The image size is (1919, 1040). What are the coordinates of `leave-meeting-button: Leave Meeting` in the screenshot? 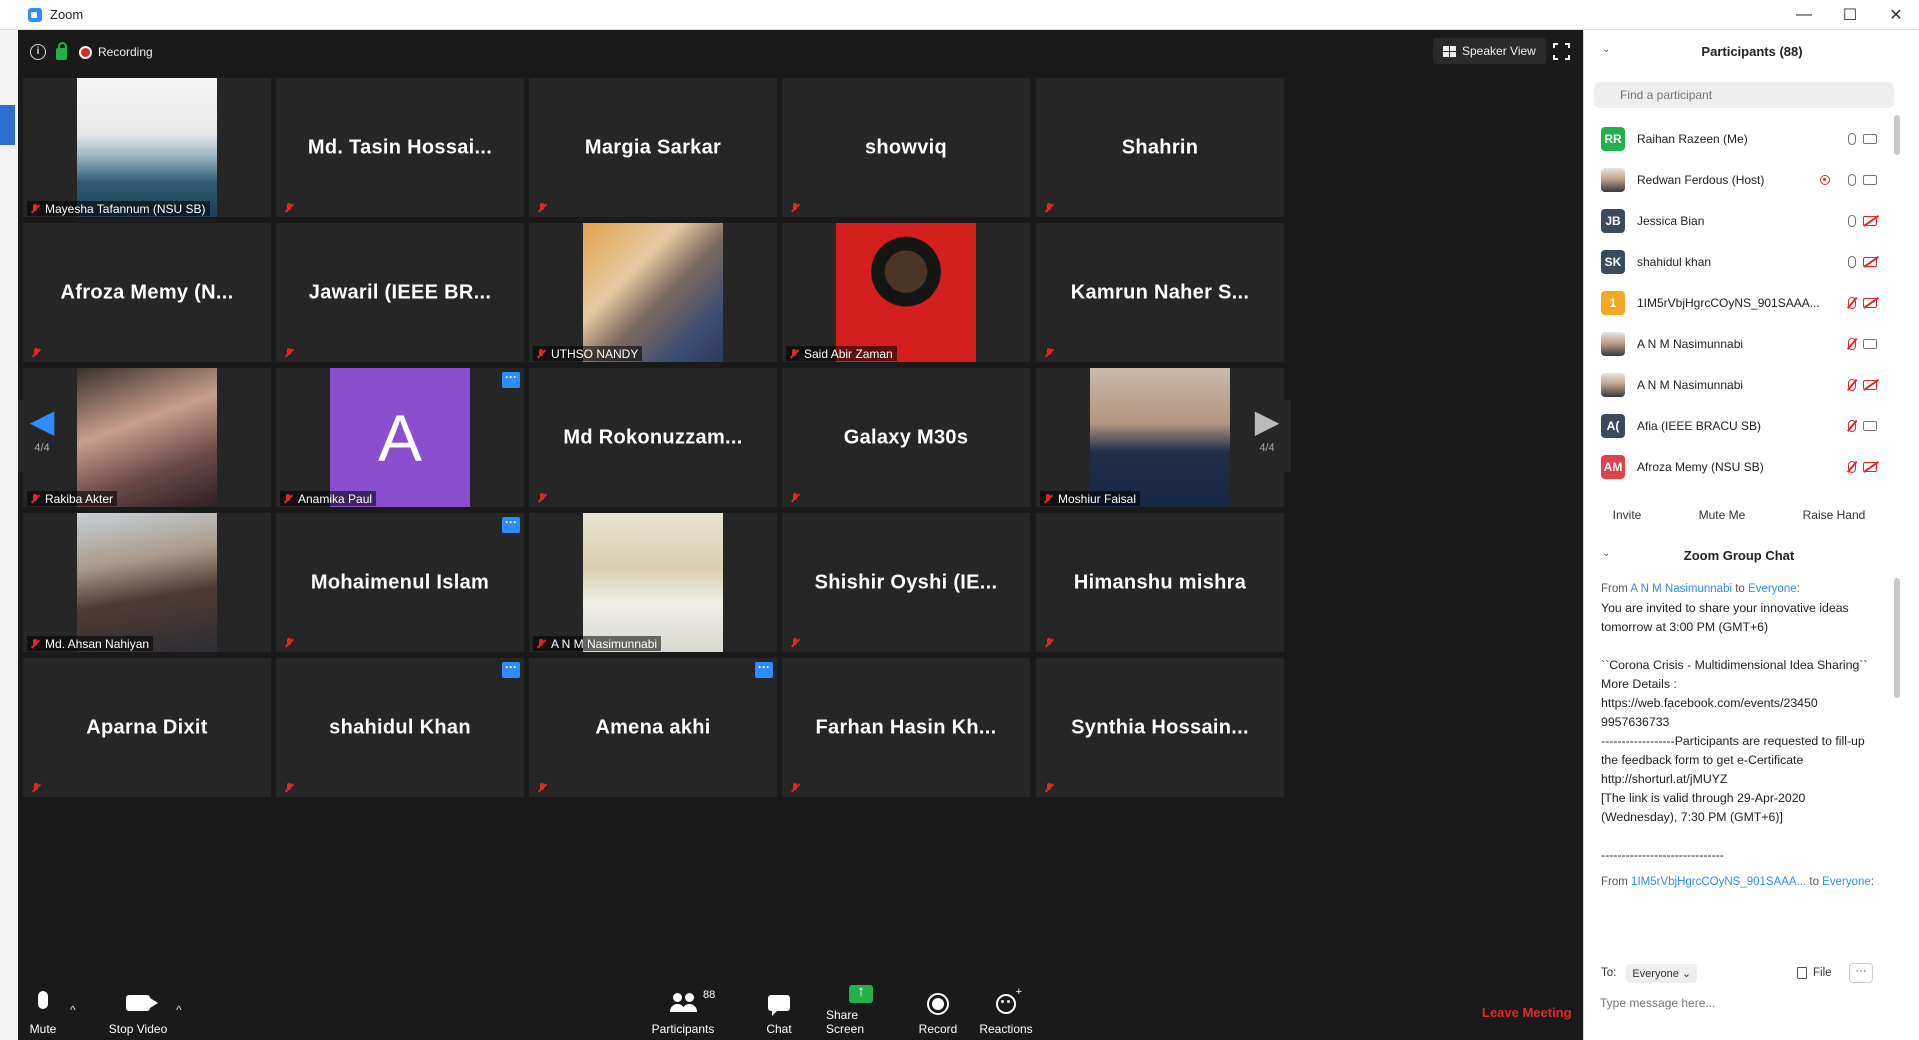 It's located at (1527, 1012).